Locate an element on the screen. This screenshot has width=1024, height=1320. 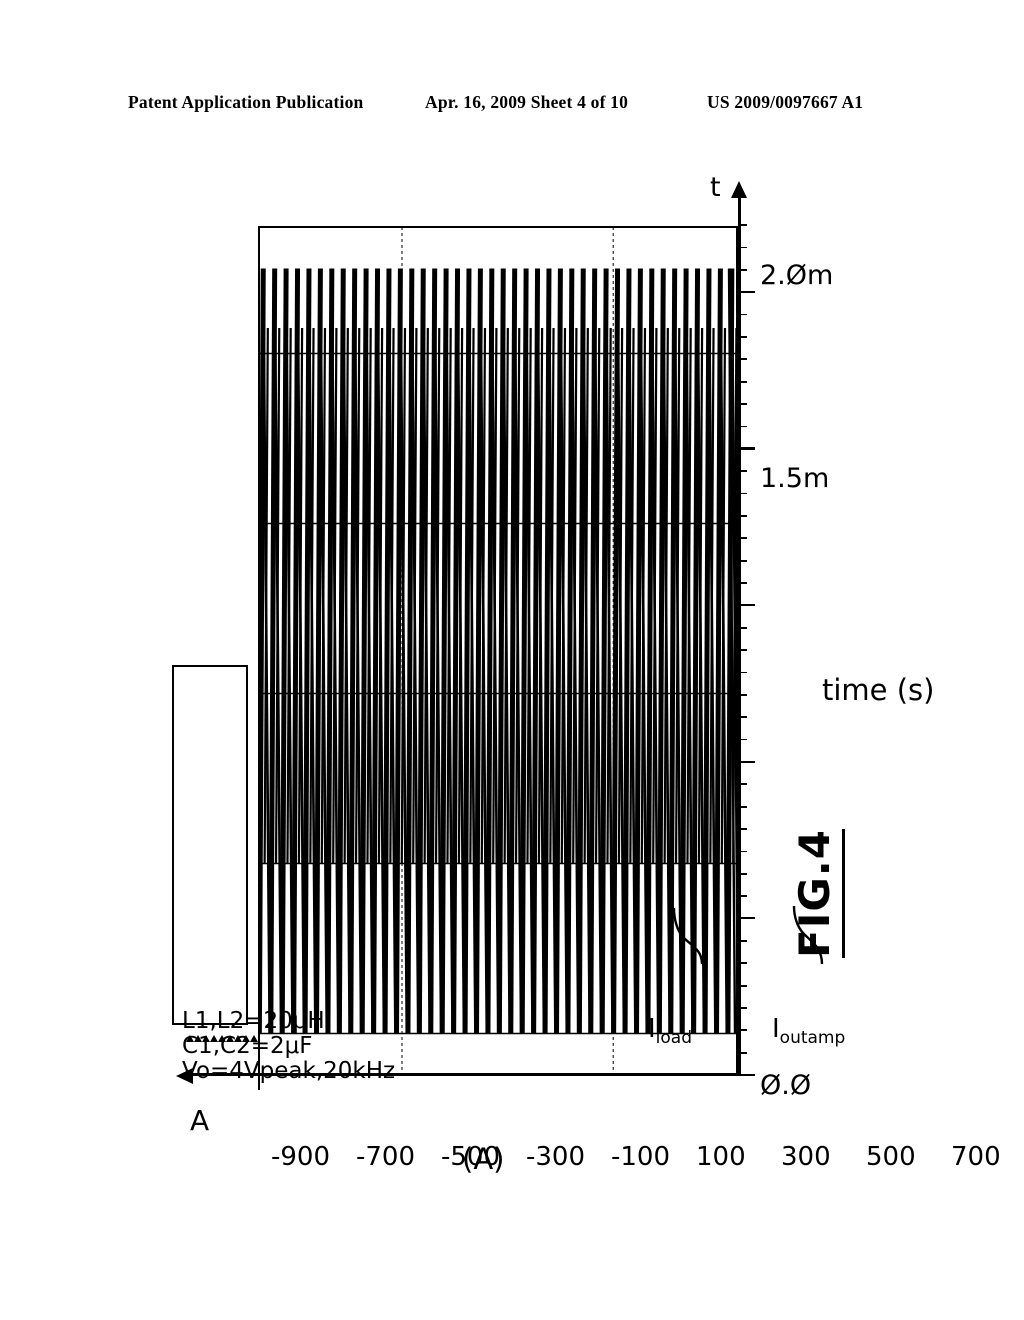
time-symbol-label: t is located at coordinates (715, 187).